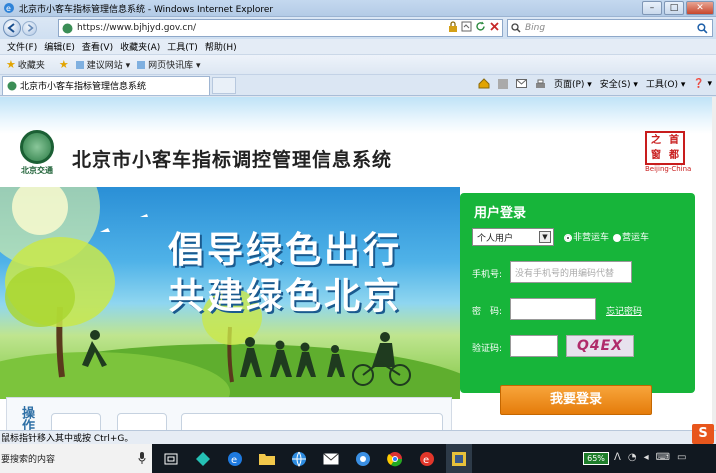 Image resolution: width=716 pixels, height=473 pixels. I want to click on blue-circle-icon, so click(363, 458).